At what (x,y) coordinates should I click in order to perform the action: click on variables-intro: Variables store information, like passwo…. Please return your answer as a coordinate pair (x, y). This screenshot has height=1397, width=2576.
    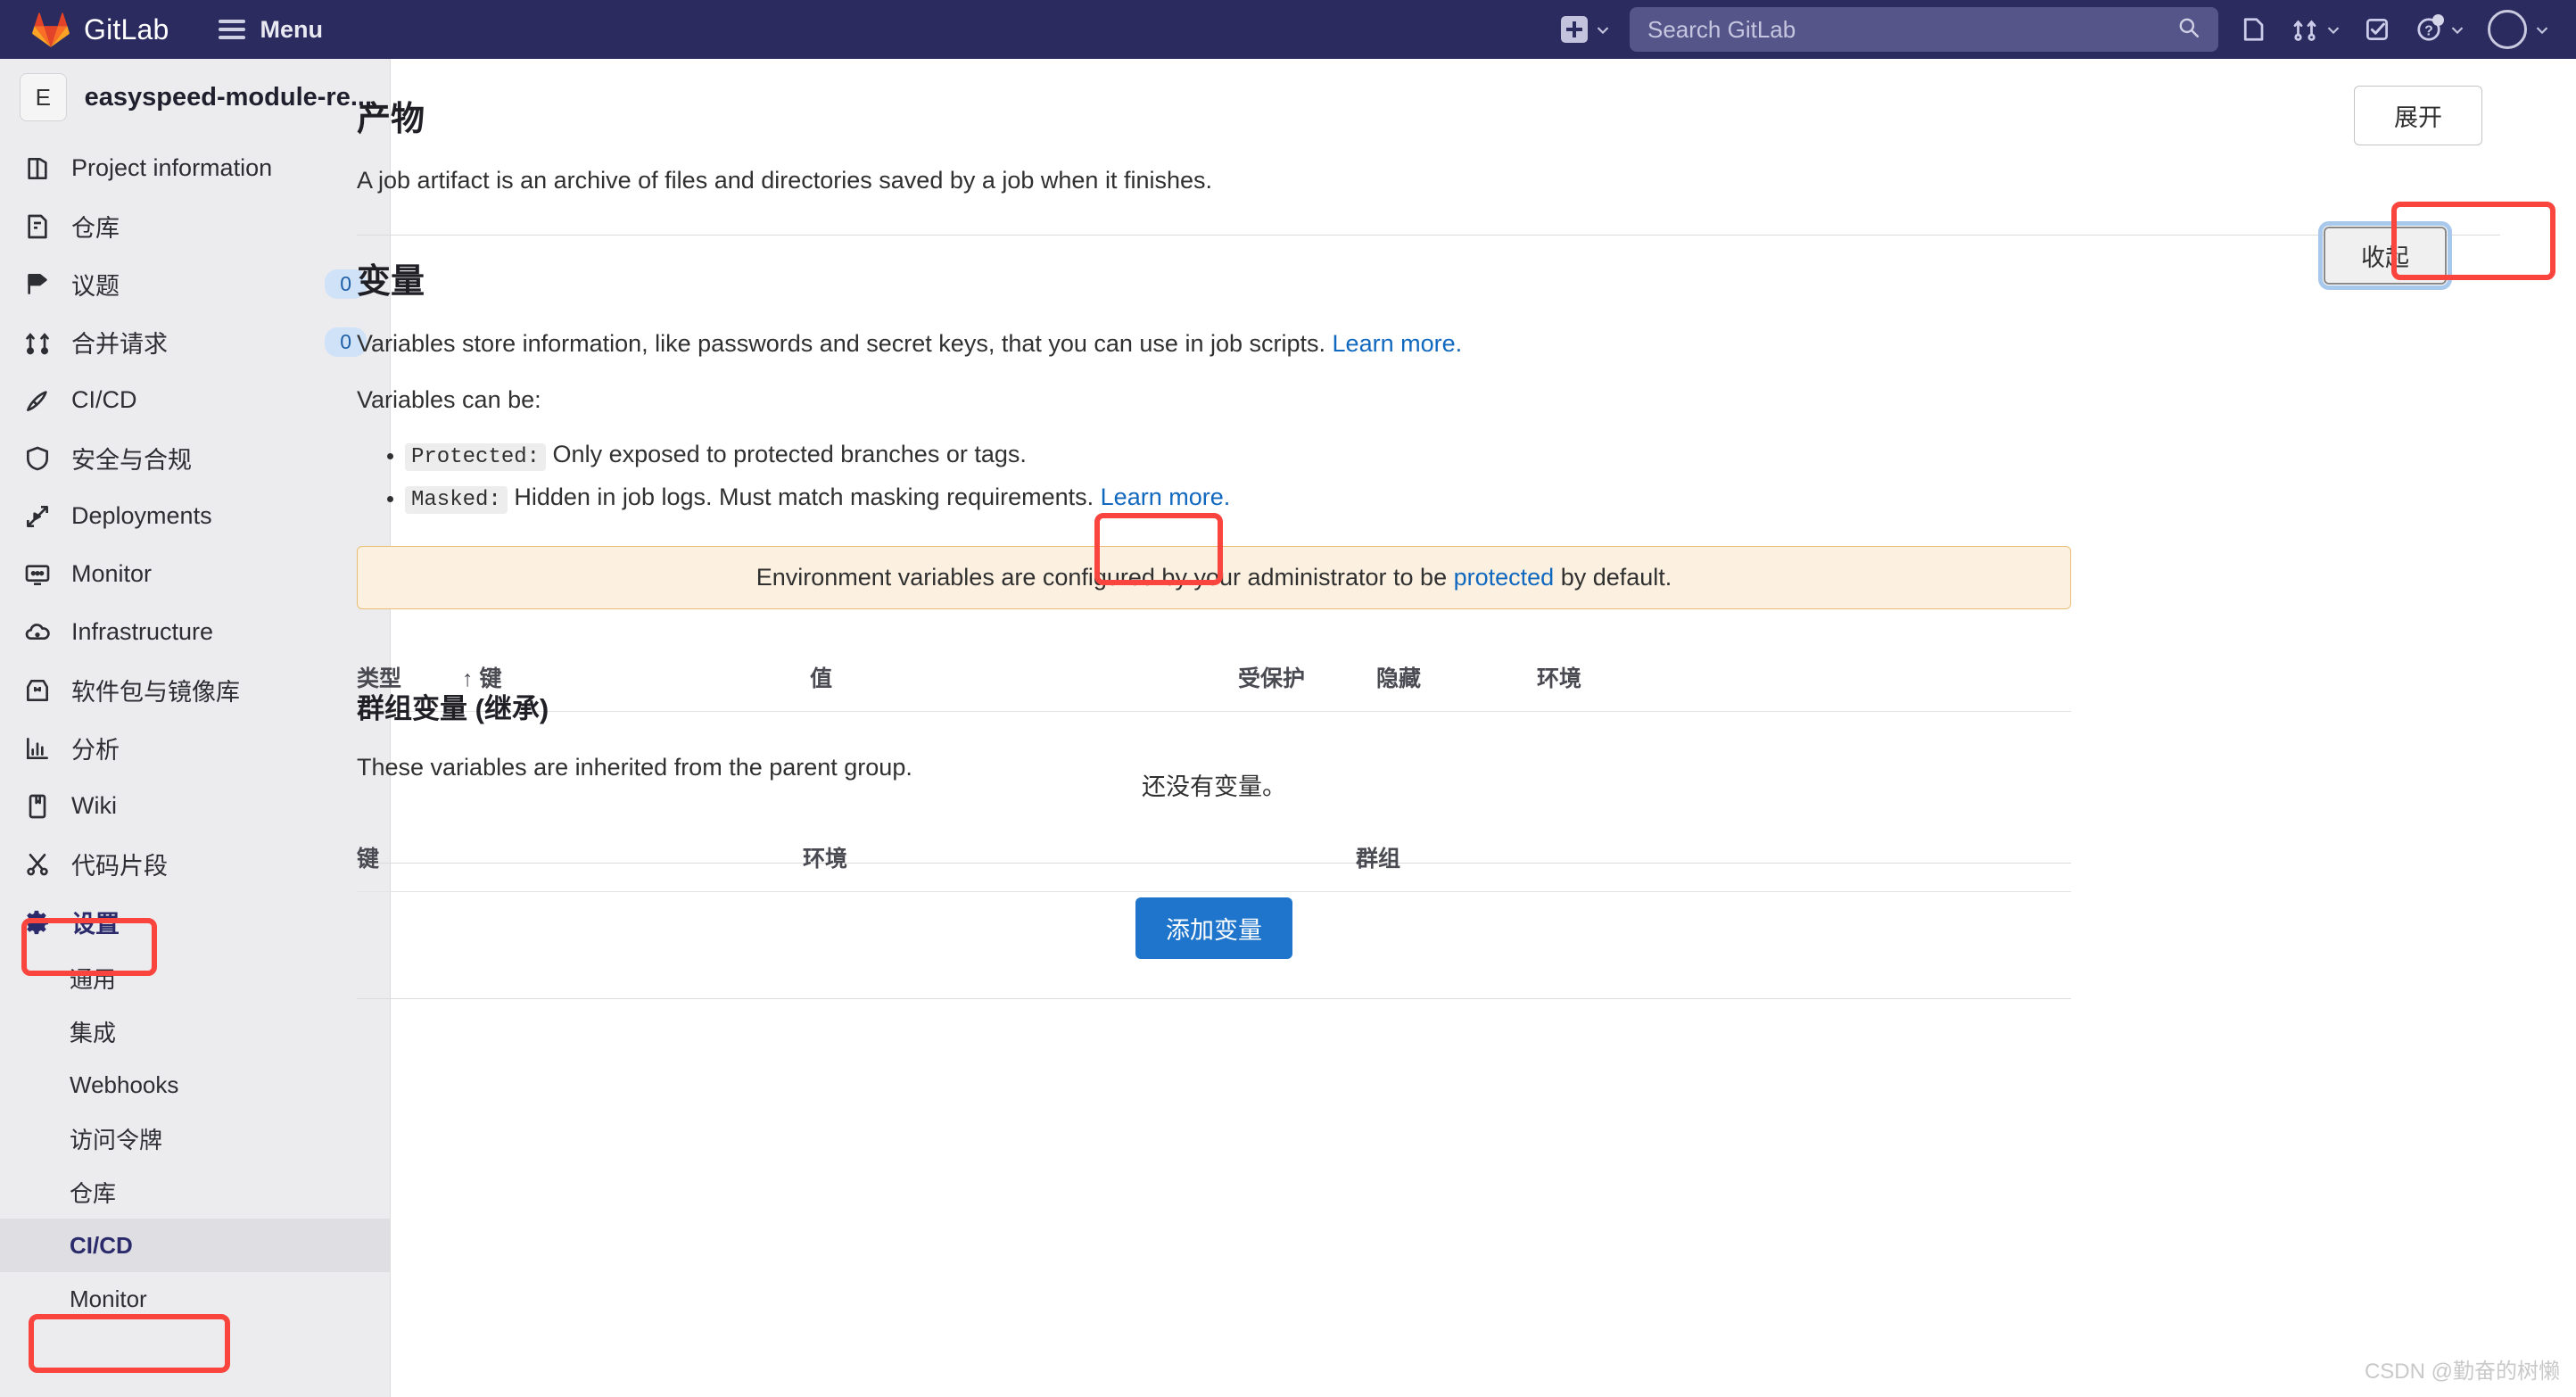
    Looking at the image, I should click on (1463, 344).